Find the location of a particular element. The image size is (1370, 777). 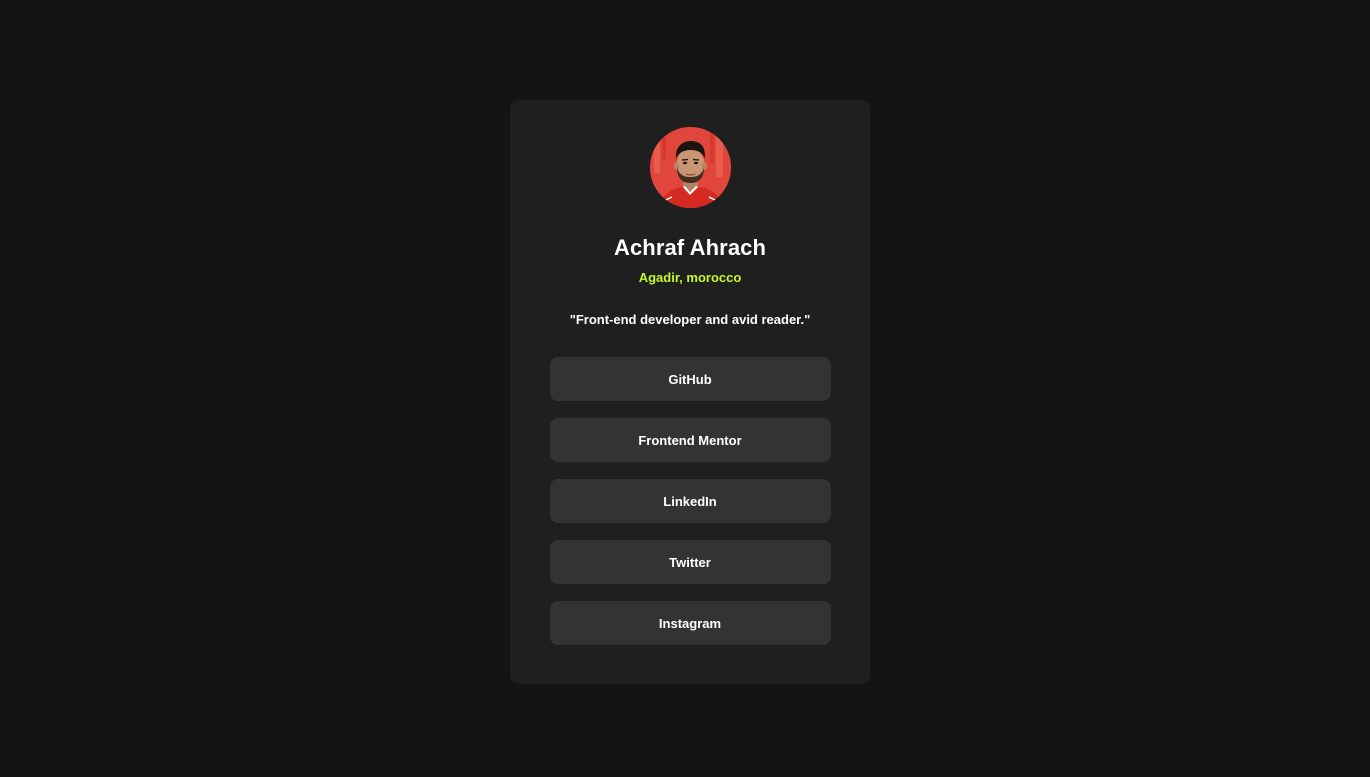

profile-bio: "Front-end developer and avid reader." is located at coordinates (690, 319).